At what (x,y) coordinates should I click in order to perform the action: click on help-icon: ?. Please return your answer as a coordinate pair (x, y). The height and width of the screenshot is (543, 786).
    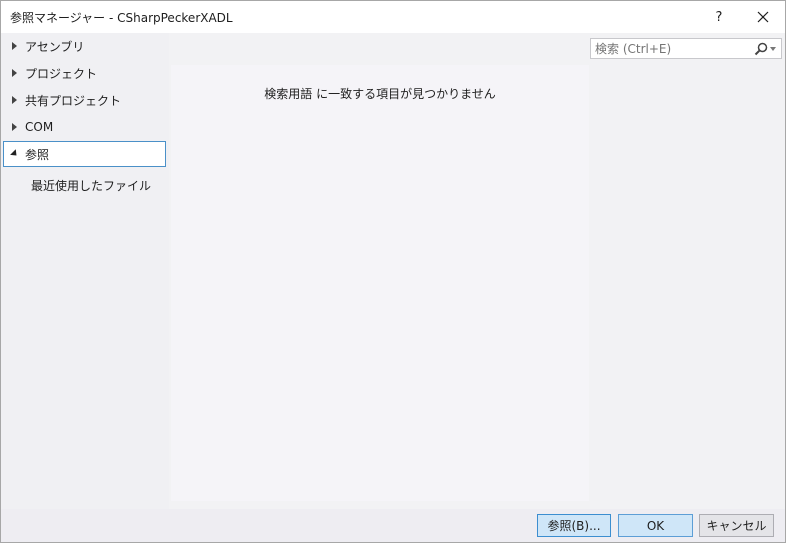
    Looking at the image, I should click on (719, 17).